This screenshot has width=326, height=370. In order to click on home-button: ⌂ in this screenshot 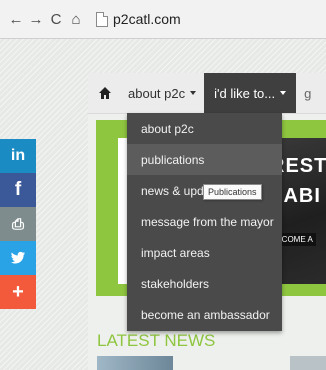, I will do `click(76, 19)`.